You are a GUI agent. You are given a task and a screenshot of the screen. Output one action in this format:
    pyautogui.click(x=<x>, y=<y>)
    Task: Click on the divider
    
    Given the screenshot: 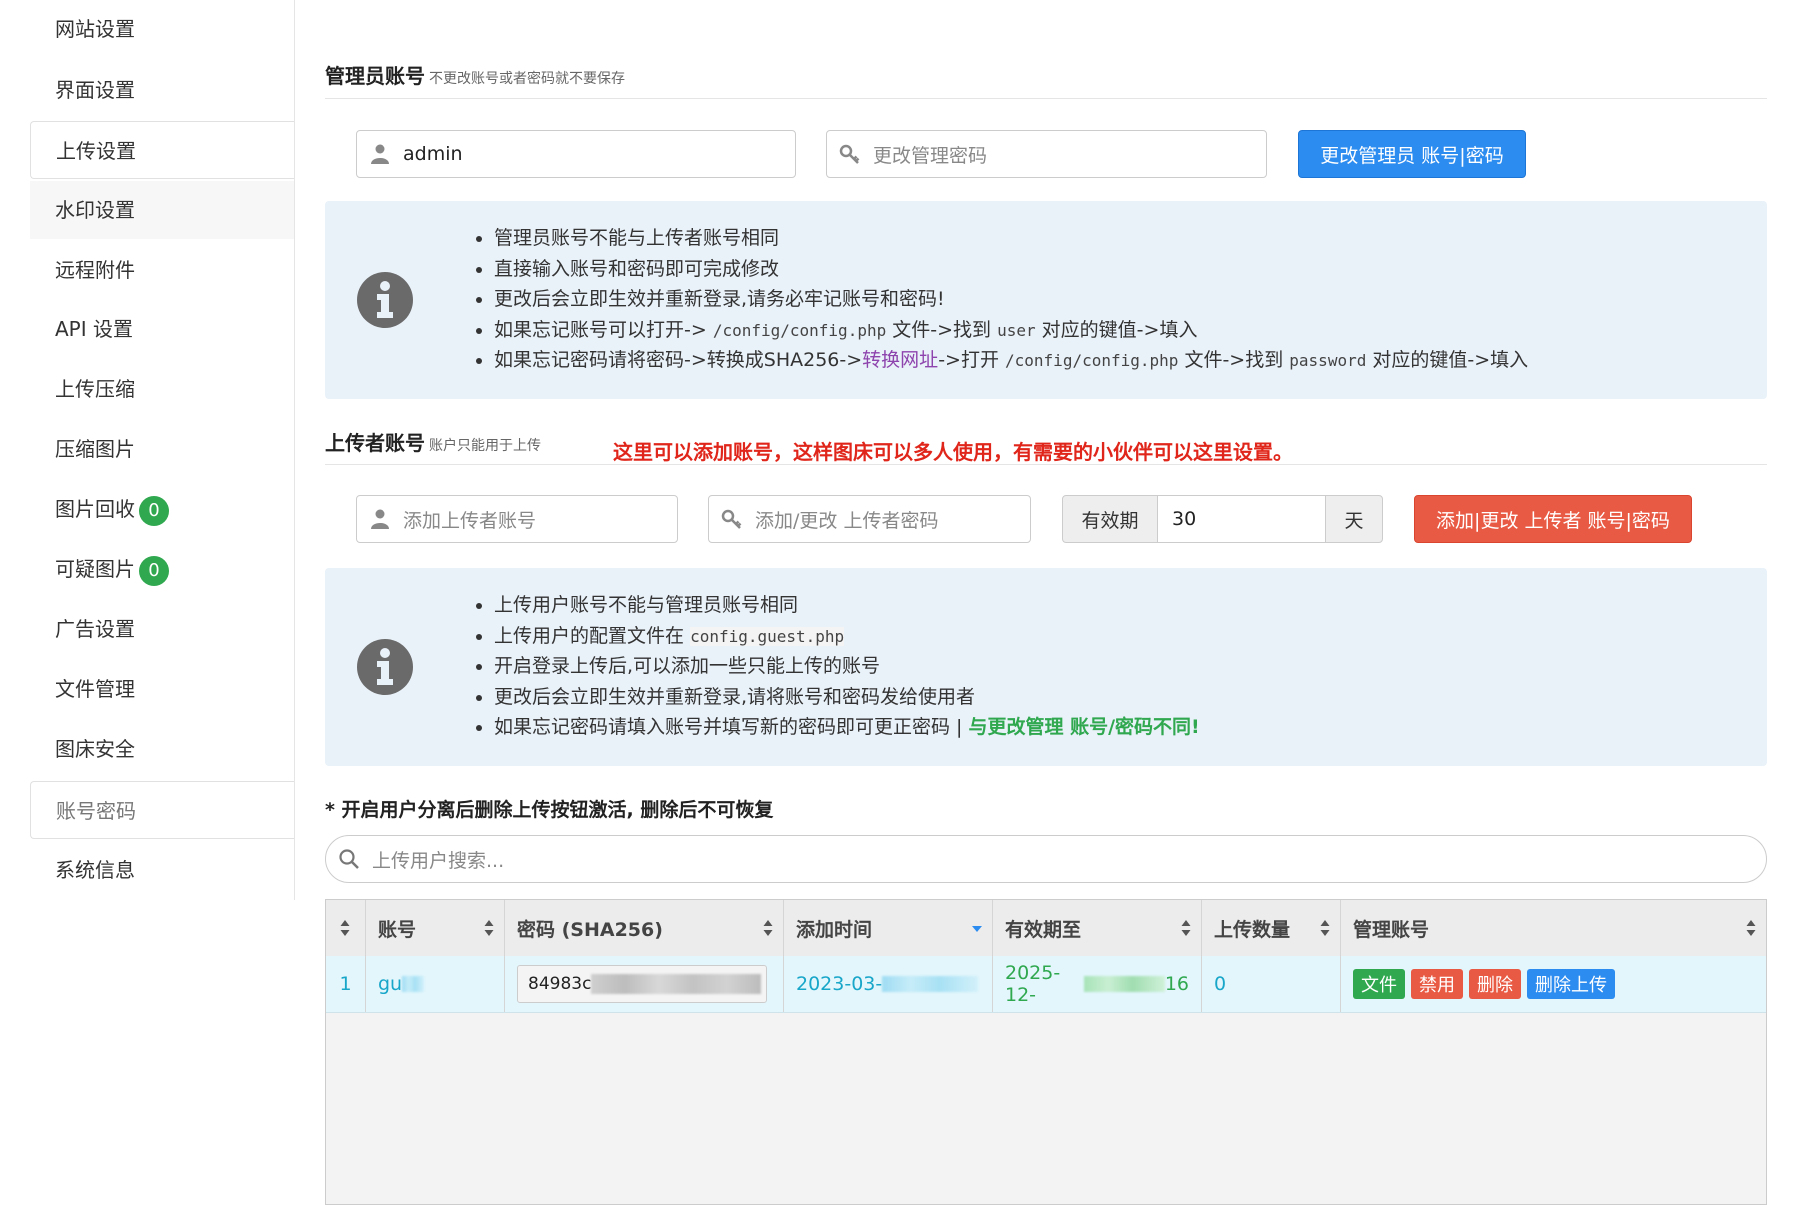 What is the action you would take?
    pyautogui.click(x=1046, y=98)
    